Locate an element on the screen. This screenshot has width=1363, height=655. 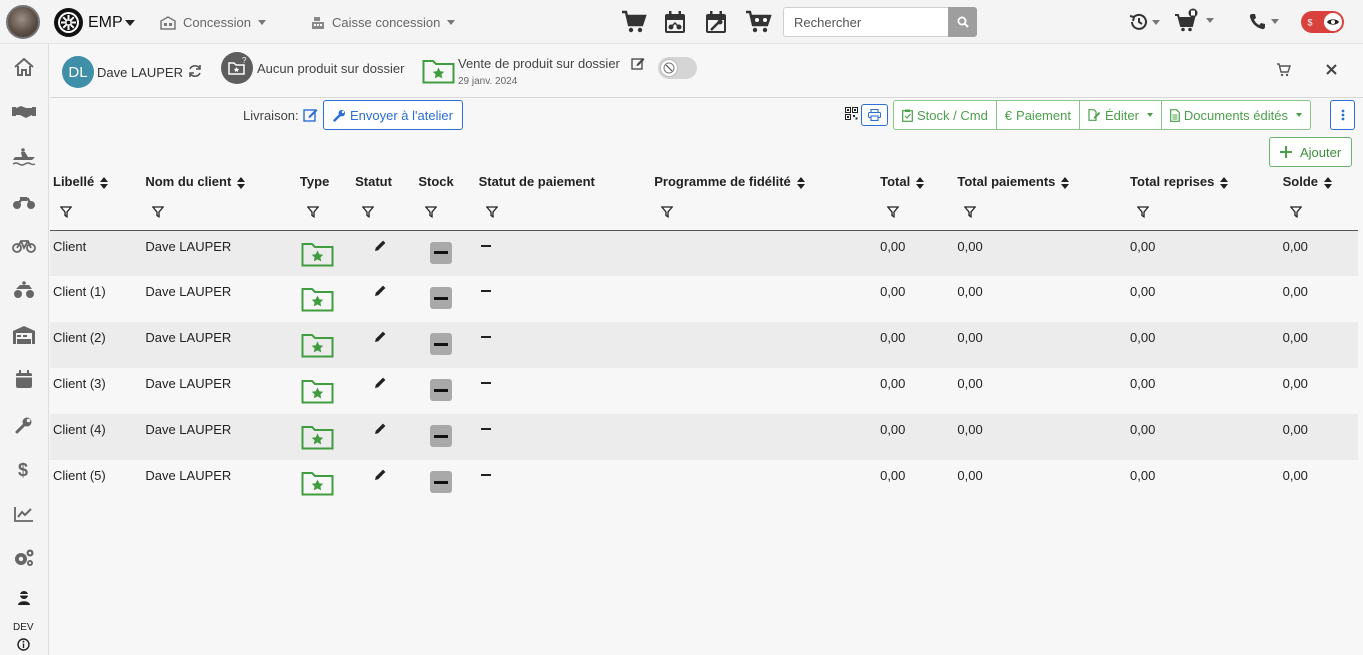
add-button: Ajouter is located at coordinates (1311, 152).